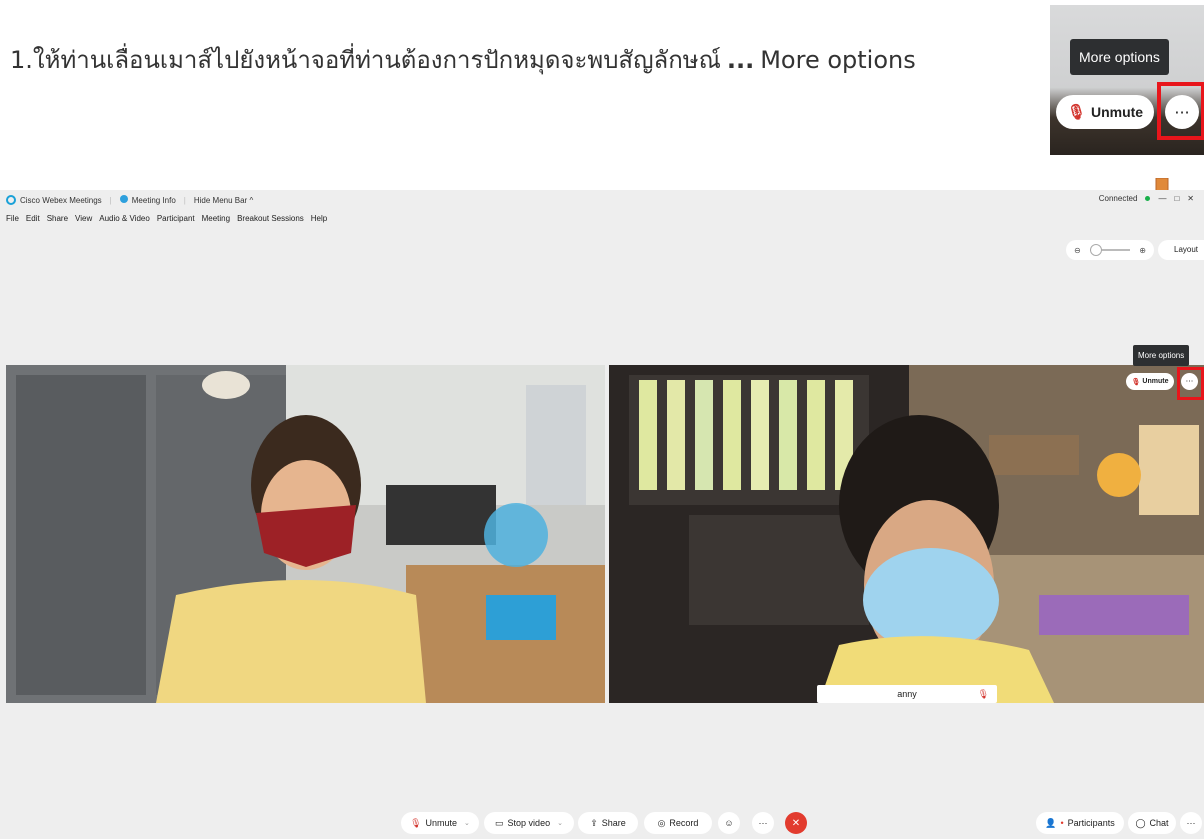 This screenshot has width=1204, height=839. Describe the element at coordinates (83, 218) in the screenshot. I see `menu-view: View` at that location.